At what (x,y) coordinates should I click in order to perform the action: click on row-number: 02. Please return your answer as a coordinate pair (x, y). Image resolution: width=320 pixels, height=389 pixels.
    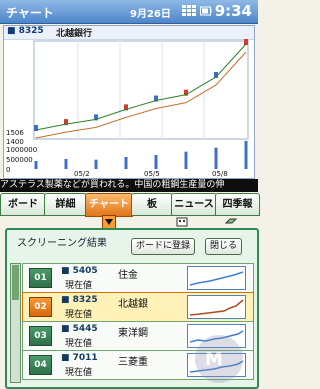
    Looking at the image, I should click on (40, 307).